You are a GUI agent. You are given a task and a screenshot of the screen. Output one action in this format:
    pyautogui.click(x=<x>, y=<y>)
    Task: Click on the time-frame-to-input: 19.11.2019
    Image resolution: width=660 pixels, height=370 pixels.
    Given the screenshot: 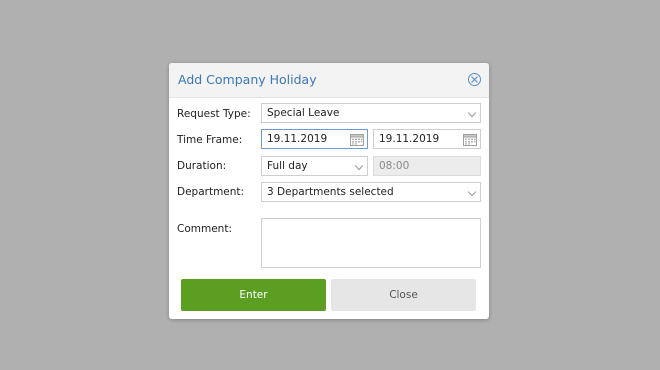 What is the action you would take?
    pyautogui.click(x=427, y=139)
    